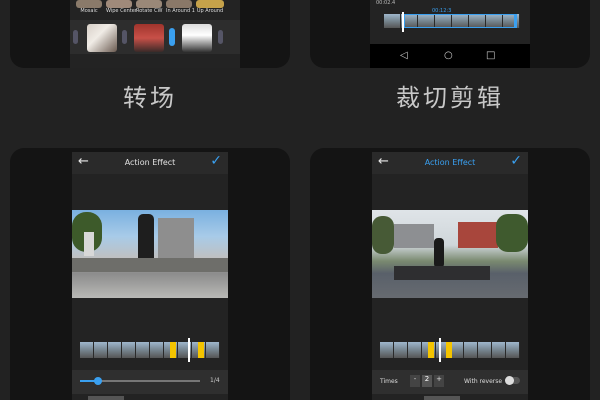 The height and width of the screenshot is (400, 600). I want to click on times-minus-button: -, so click(415, 381).